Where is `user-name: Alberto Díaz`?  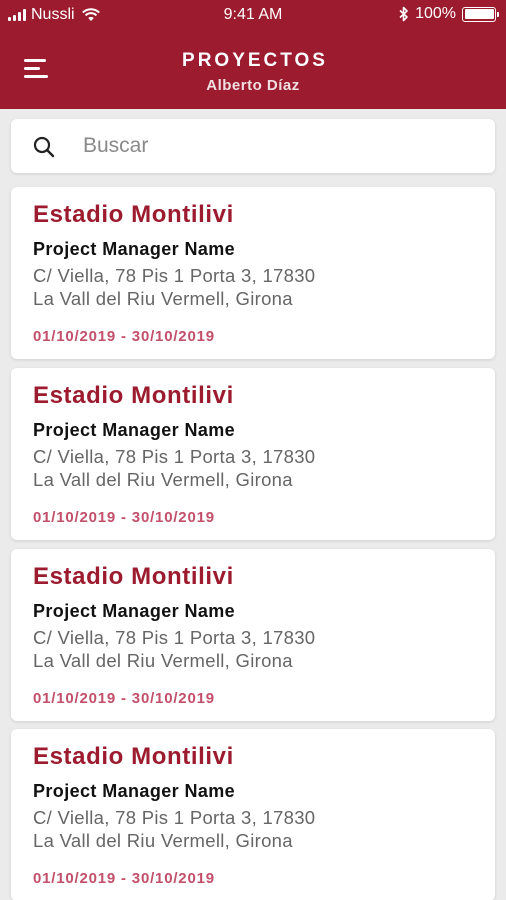
user-name: Alberto Díaz is located at coordinates (253, 85).